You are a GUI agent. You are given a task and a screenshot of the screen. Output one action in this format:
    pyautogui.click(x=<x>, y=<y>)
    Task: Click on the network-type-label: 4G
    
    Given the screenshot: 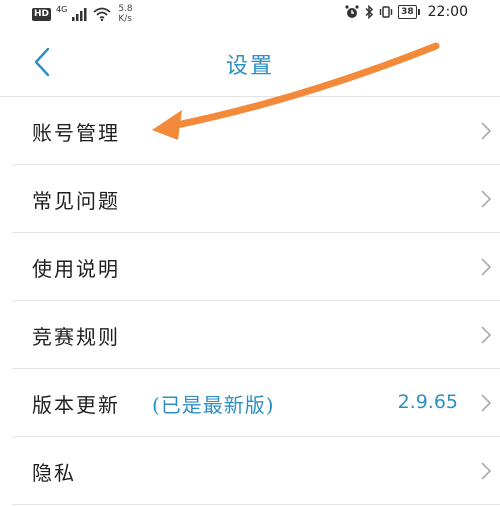 What is the action you would take?
    pyautogui.click(x=62, y=9)
    